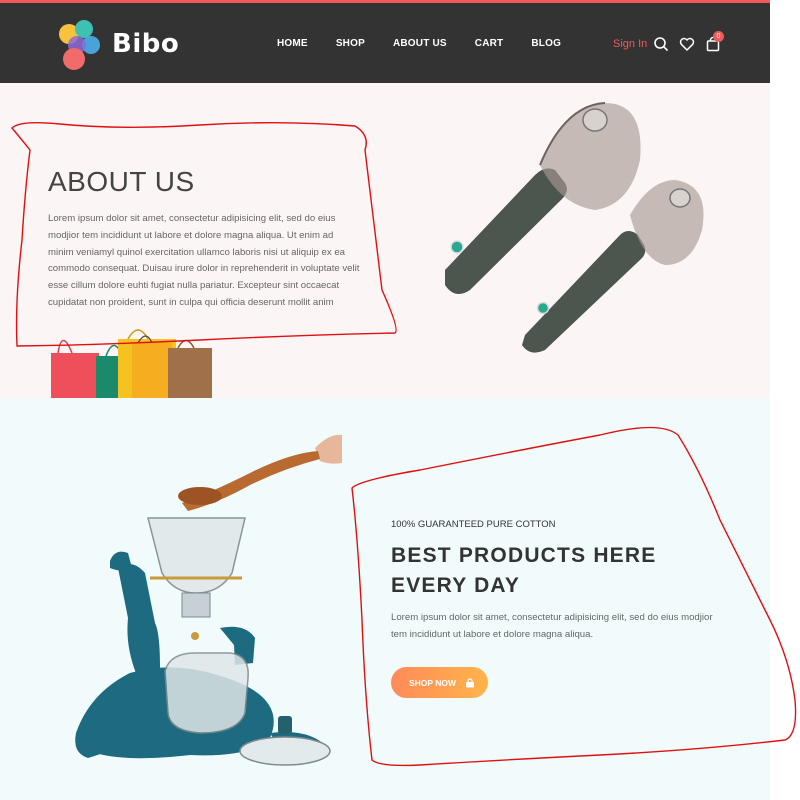  I want to click on nav-cart: CART, so click(489, 43).